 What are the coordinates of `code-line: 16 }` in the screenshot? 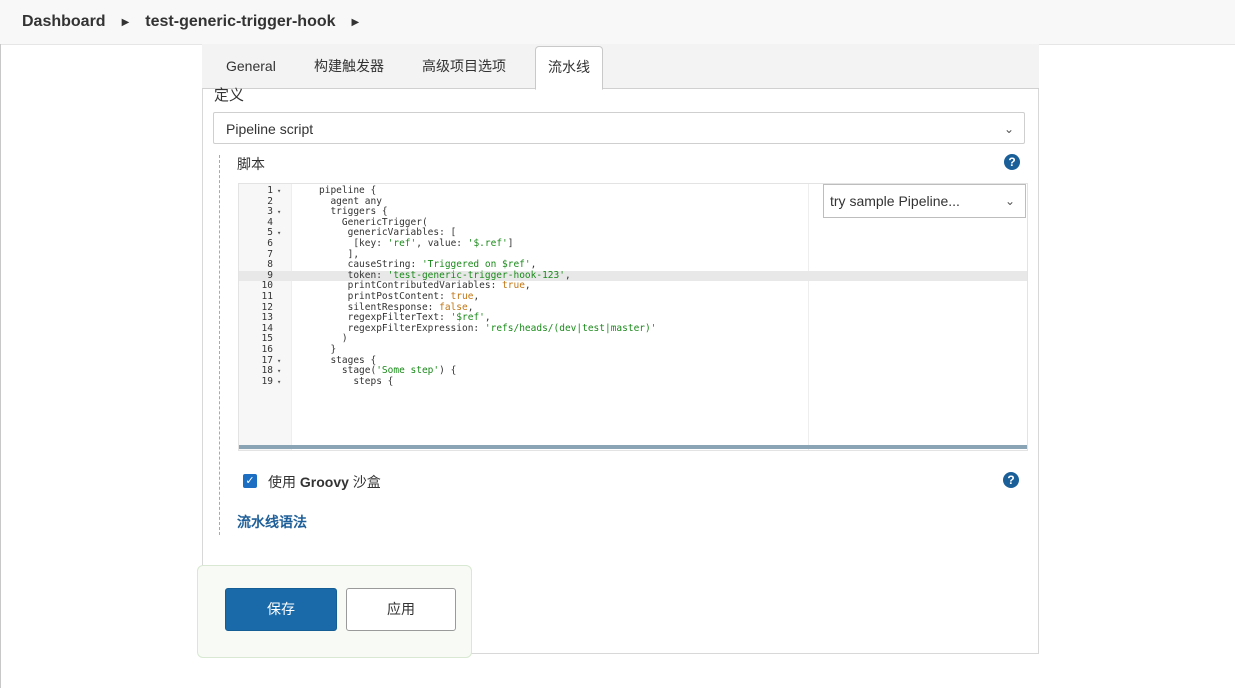 It's located at (633, 349).